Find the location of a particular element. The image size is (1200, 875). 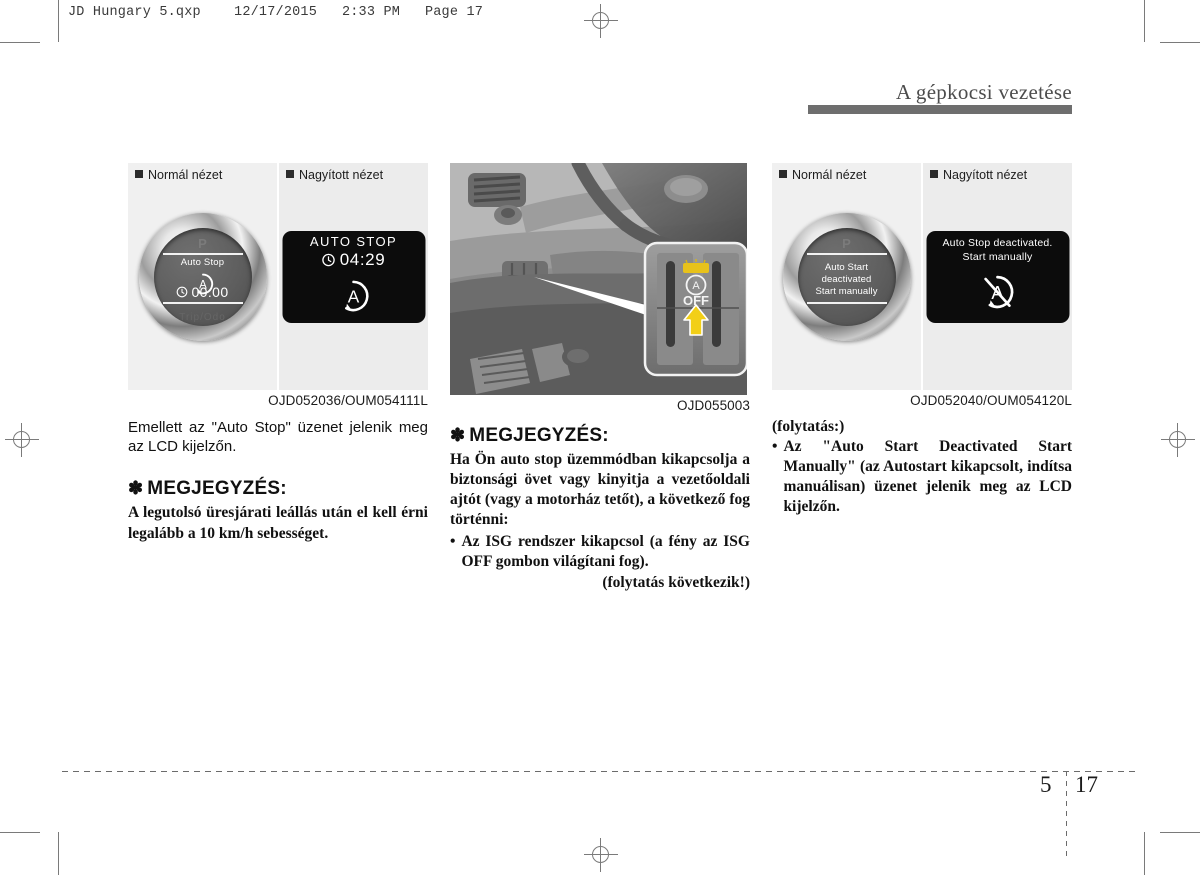

figure-caption-1: OJD052036/OUM054111L is located at coordinates (348, 400).